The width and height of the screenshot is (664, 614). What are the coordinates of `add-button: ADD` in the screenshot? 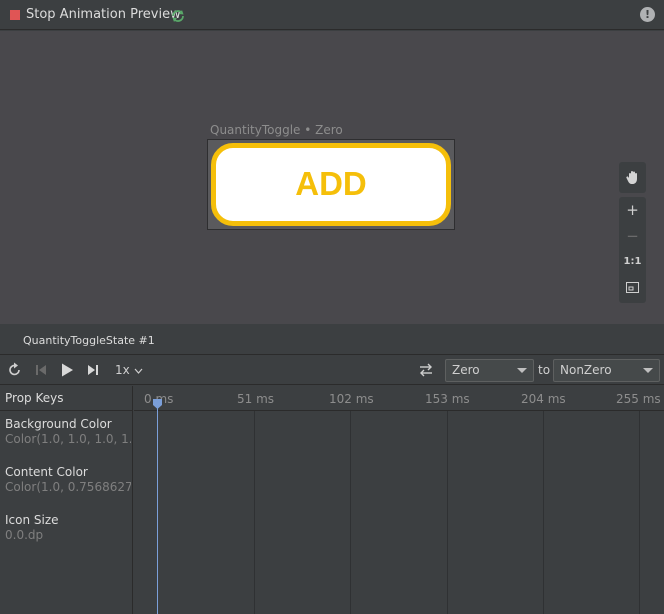 It's located at (331, 184).